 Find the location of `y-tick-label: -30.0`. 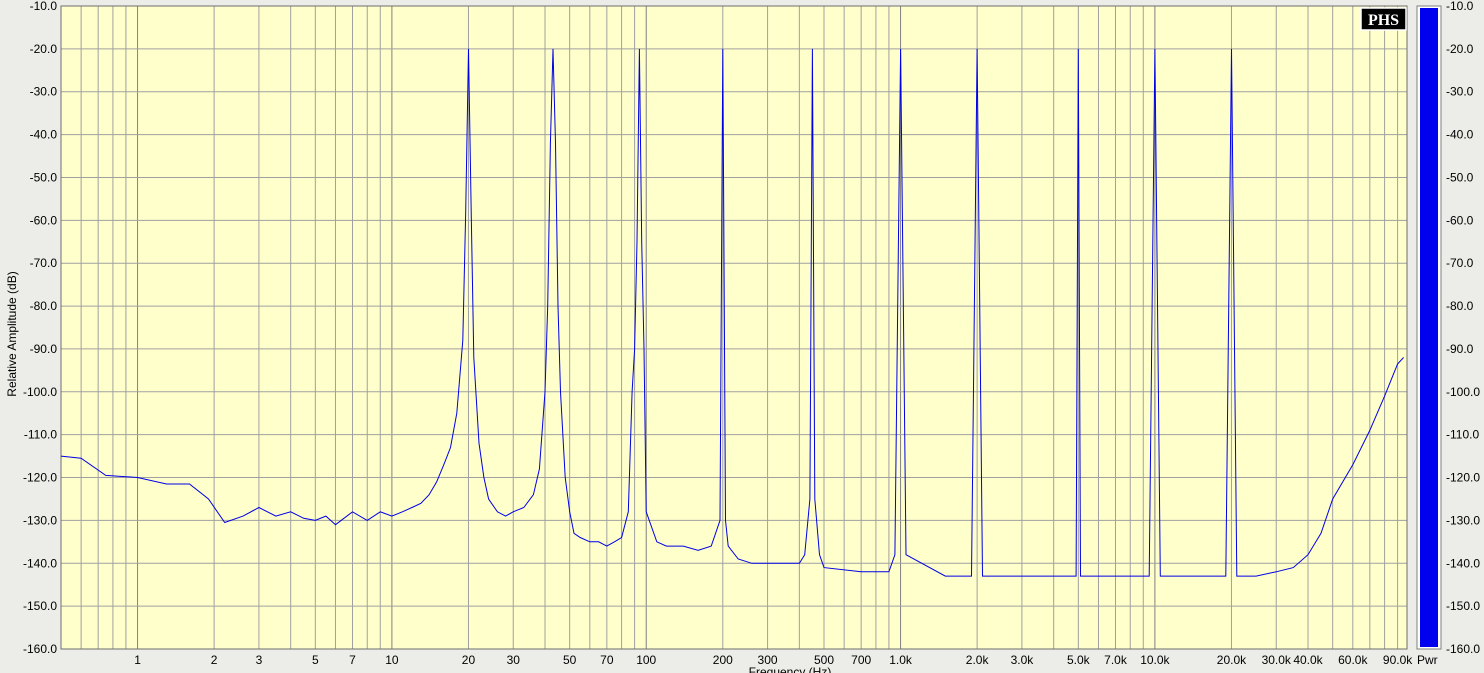

y-tick-label: -30.0 is located at coordinates (44, 92).